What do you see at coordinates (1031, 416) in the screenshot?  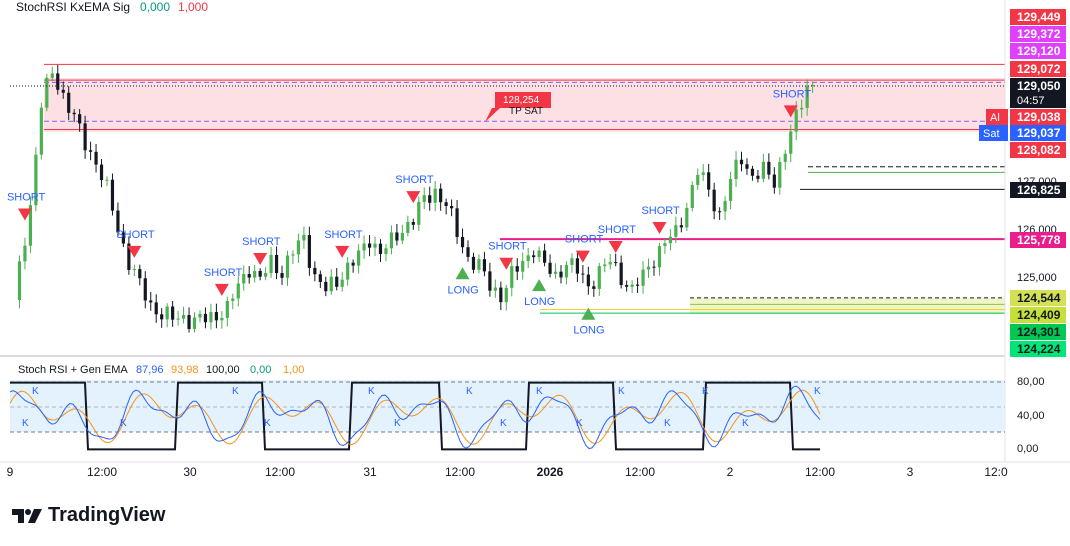 I see `osc-scale-tick: 40,00` at bounding box center [1031, 416].